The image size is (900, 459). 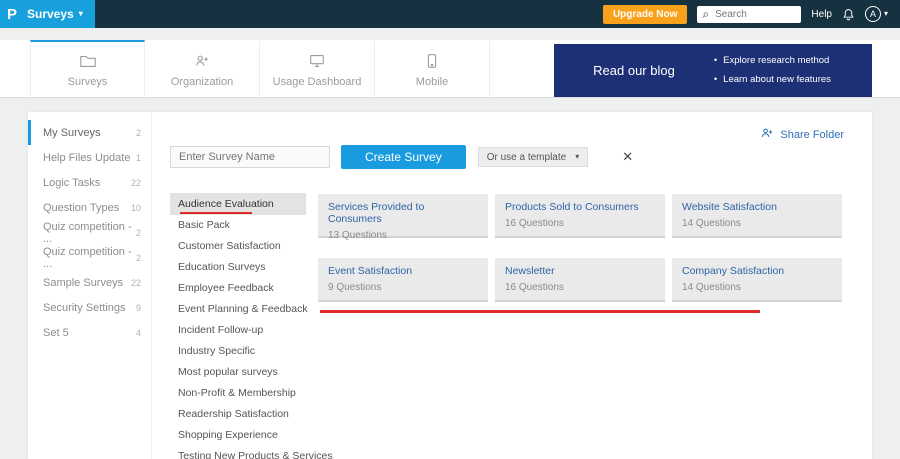 I want to click on search-box: ⌕, so click(x=749, y=14).